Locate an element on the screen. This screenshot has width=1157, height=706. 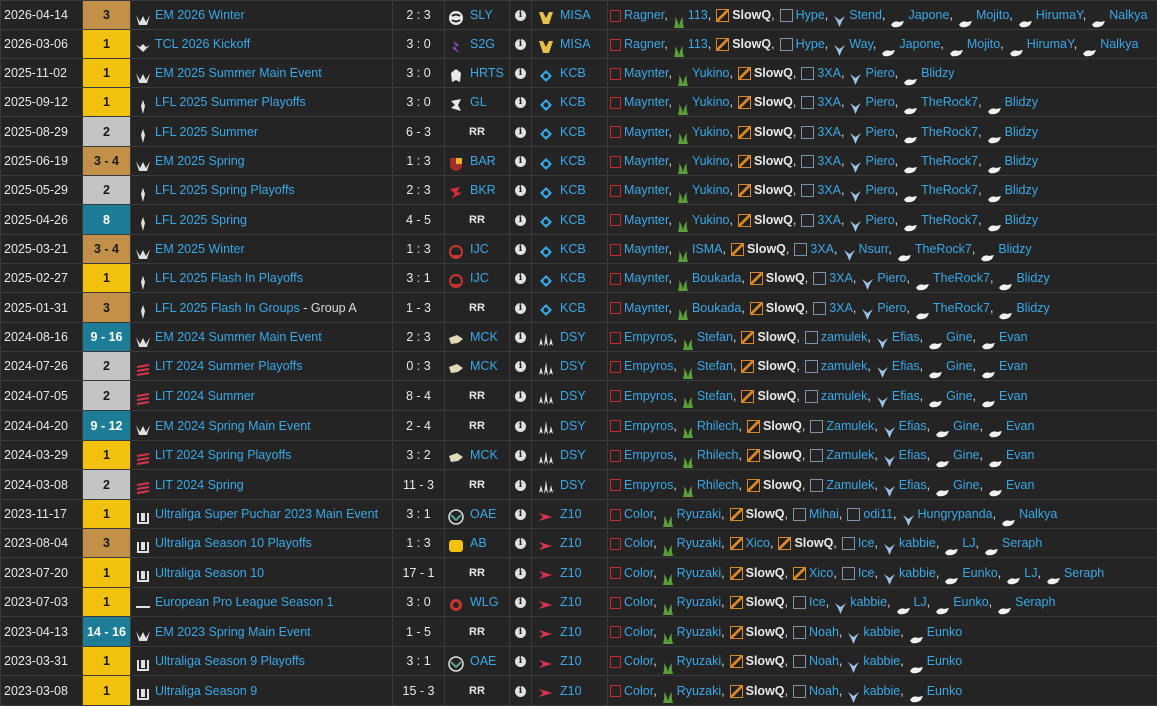
player-link: Seraph is located at coordinates (1035, 602).